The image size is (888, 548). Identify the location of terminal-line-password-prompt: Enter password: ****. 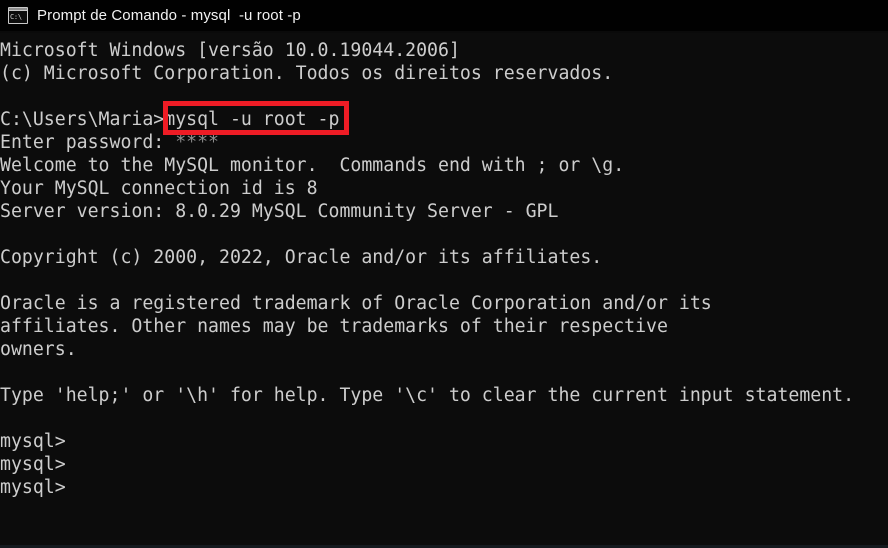
(444, 142).